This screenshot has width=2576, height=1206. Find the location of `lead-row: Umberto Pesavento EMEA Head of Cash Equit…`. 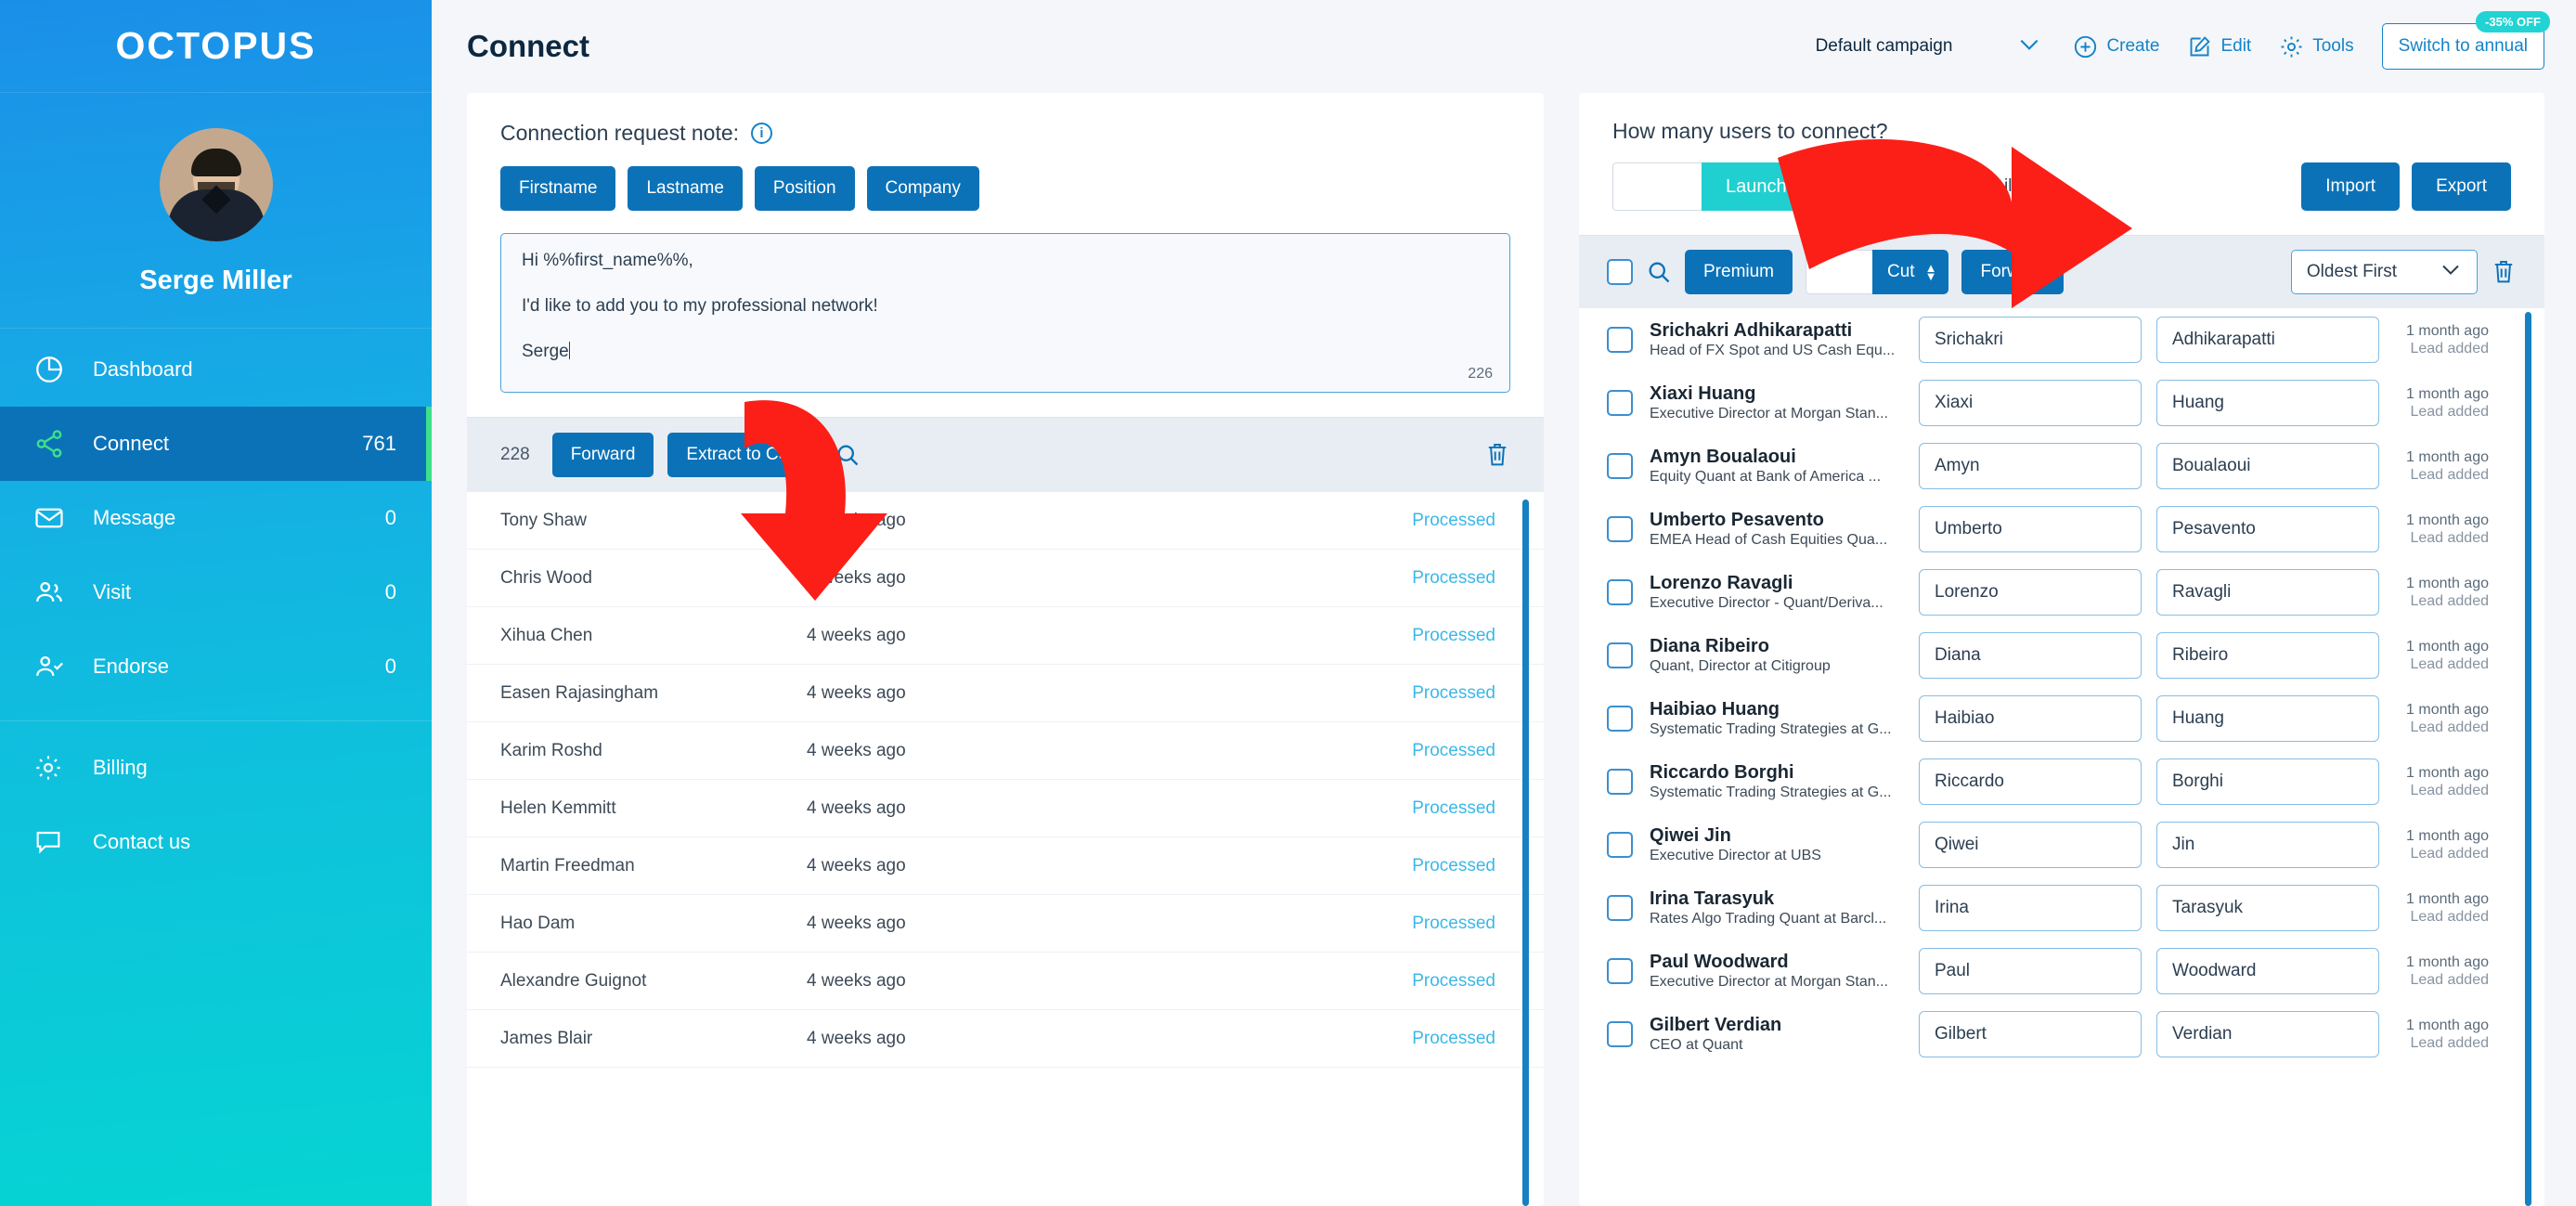

lead-row: Umberto Pesavento EMEA Head of Cash Equit… is located at coordinates (2061, 529).